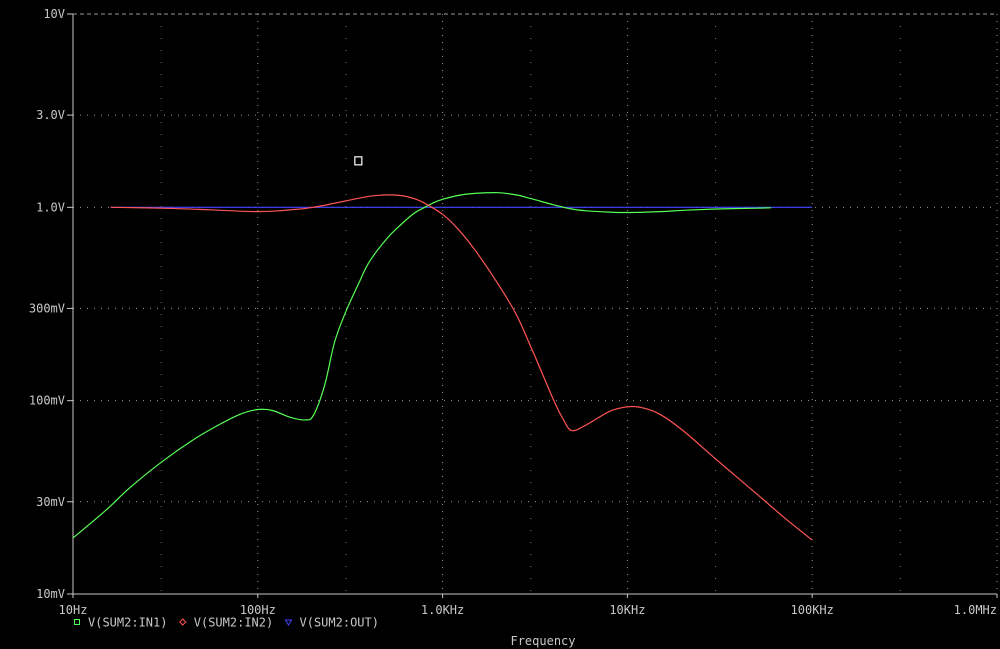 The image size is (1000, 649). I want to click on legend-label-v-sum2-out: V(SUM2:OUT), so click(339, 623).